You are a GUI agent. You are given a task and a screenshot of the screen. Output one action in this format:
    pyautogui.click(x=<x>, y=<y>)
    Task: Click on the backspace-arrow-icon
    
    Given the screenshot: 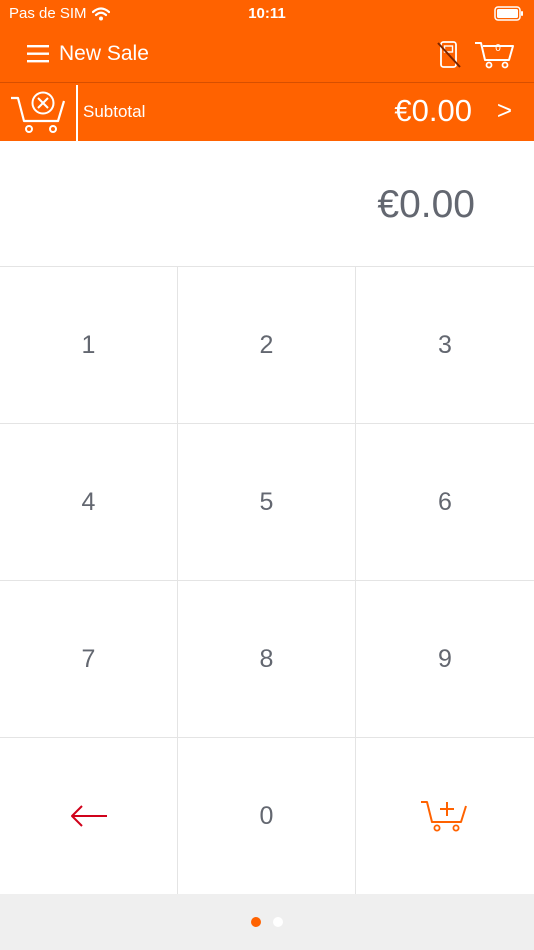 What is the action you would take?
    pyautogui.click(x=88, y=816)
    